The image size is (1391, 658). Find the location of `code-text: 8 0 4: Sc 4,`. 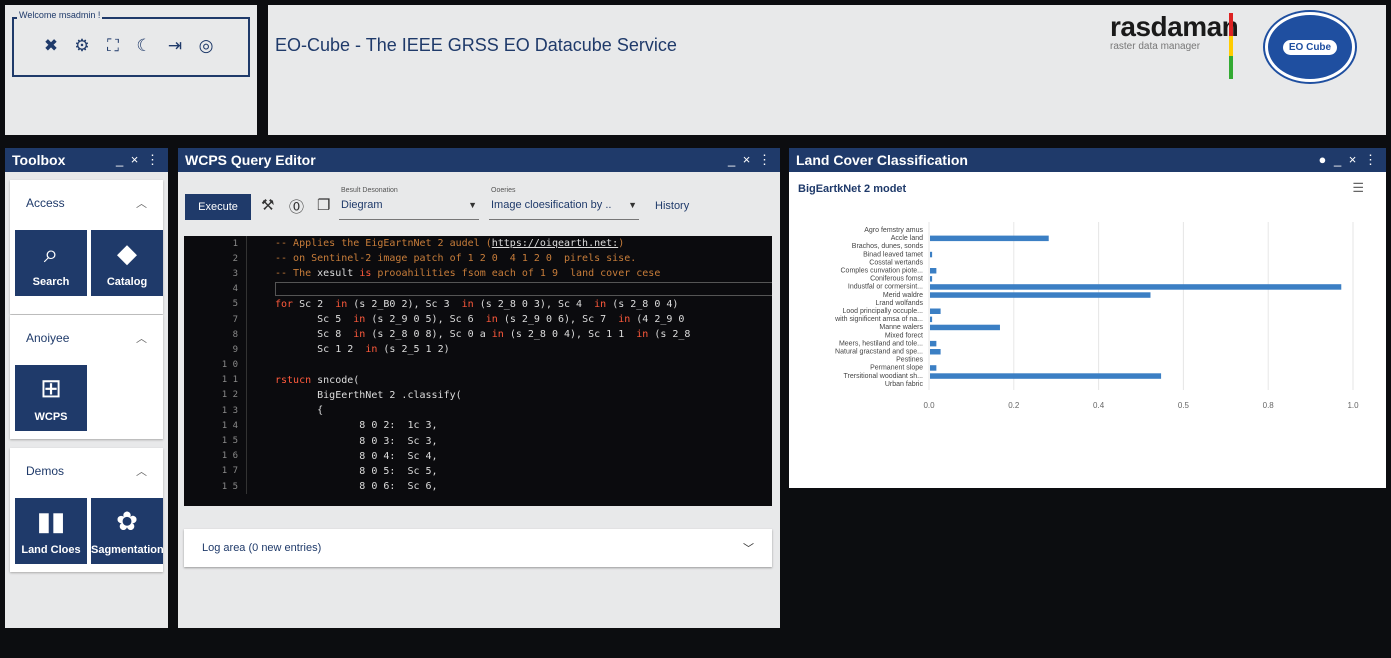

code-text: 8 0 4: Sc 4, is located at coordinates (342, 456).